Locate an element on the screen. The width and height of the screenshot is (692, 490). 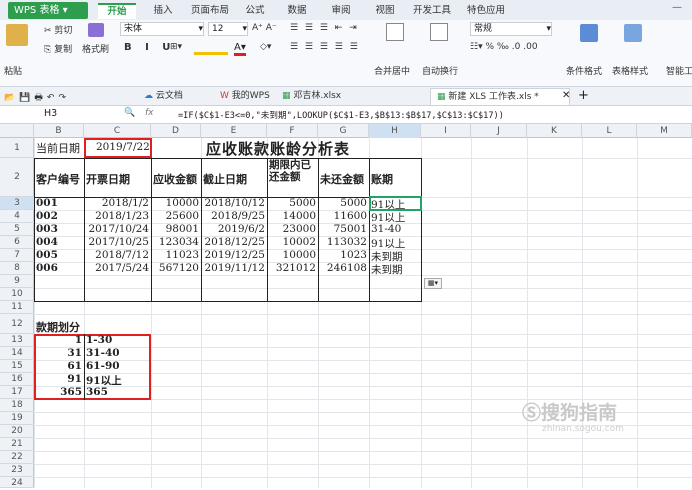
col-header: C is located at coordinates (117, 131).